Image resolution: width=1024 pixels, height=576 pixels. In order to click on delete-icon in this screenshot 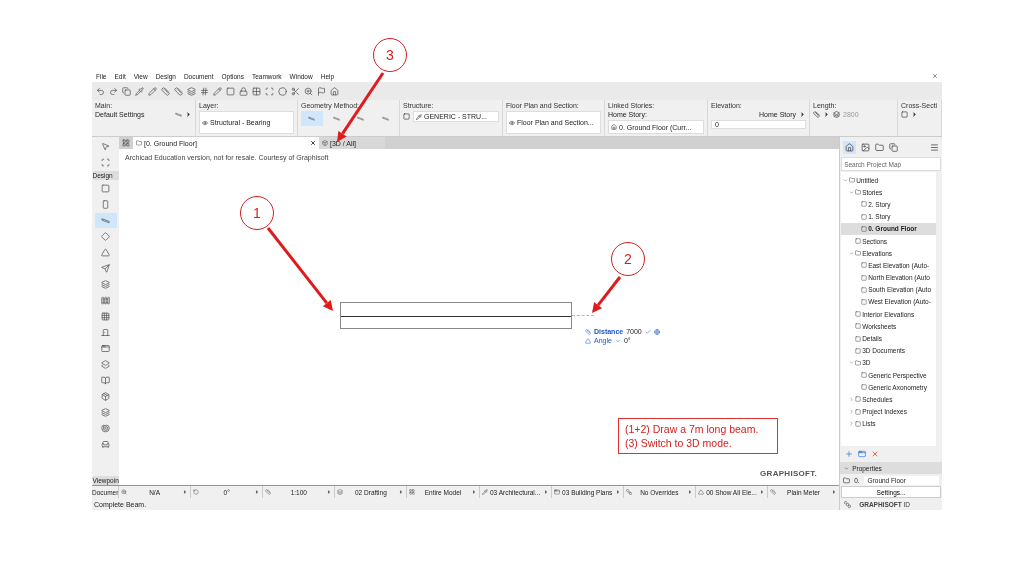, I will do `click(875, 454)`.